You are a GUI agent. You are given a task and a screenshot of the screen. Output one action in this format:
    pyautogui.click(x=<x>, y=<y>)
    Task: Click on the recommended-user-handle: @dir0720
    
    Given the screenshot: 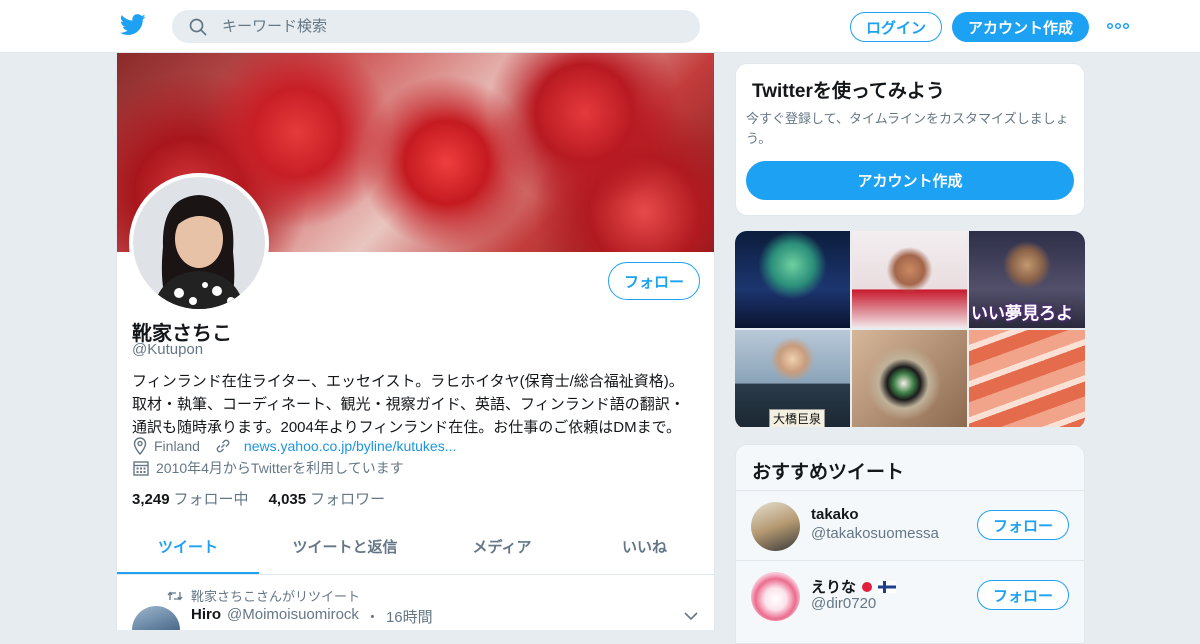 What is the action you would take?
    pyautogui.click(x=843, y=603)
    